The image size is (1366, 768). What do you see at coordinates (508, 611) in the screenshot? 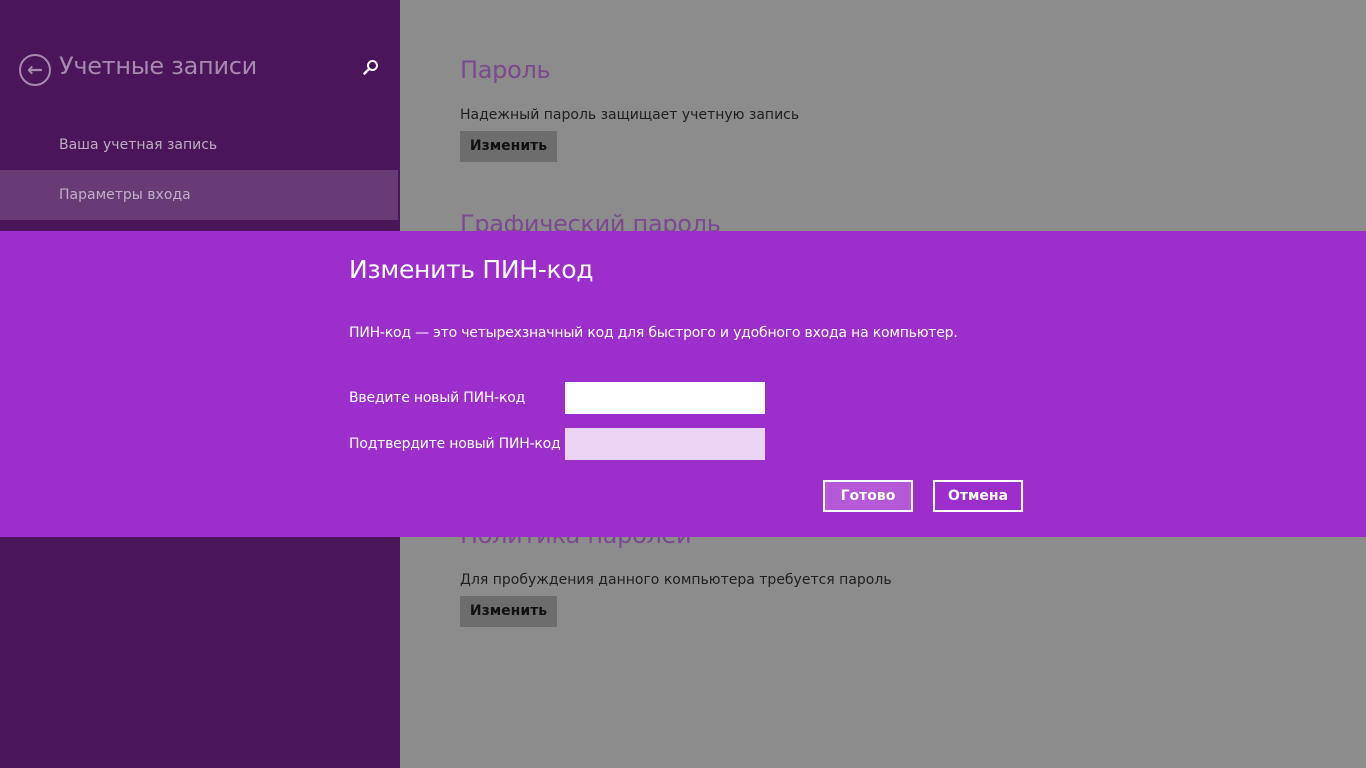
I see `change-password-policy-button: Изменить` at bounding box center [508, 611].